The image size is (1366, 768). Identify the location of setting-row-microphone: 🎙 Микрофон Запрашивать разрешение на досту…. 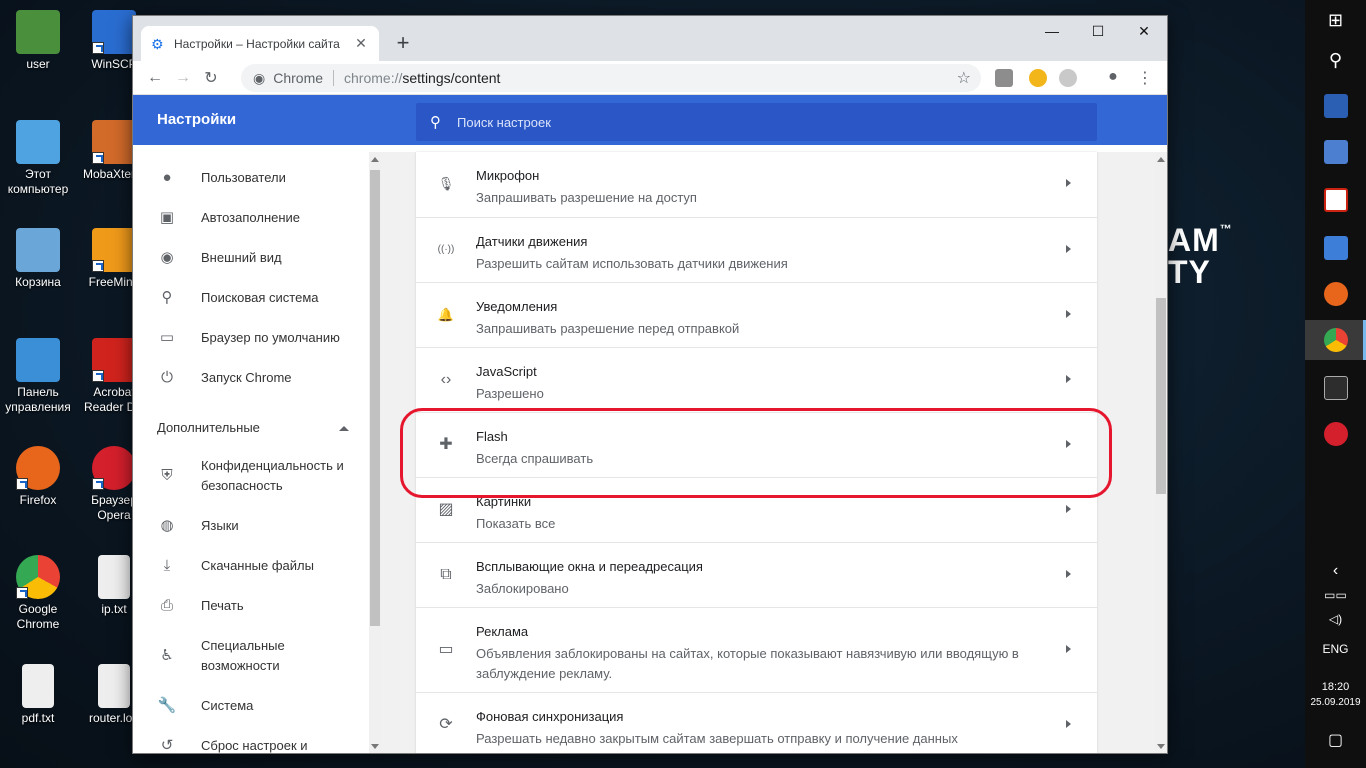
(756, 184).